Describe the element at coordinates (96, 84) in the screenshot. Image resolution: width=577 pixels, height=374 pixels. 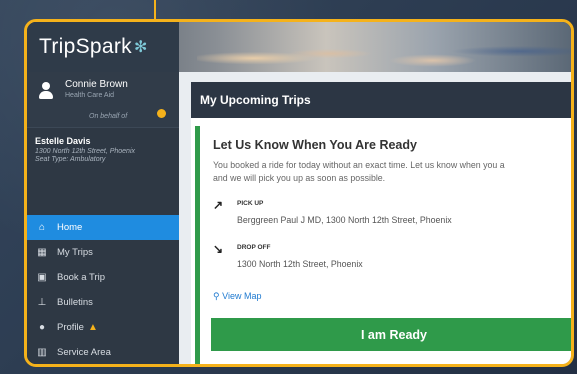
I see `user-name: Connie Brown` at that location.